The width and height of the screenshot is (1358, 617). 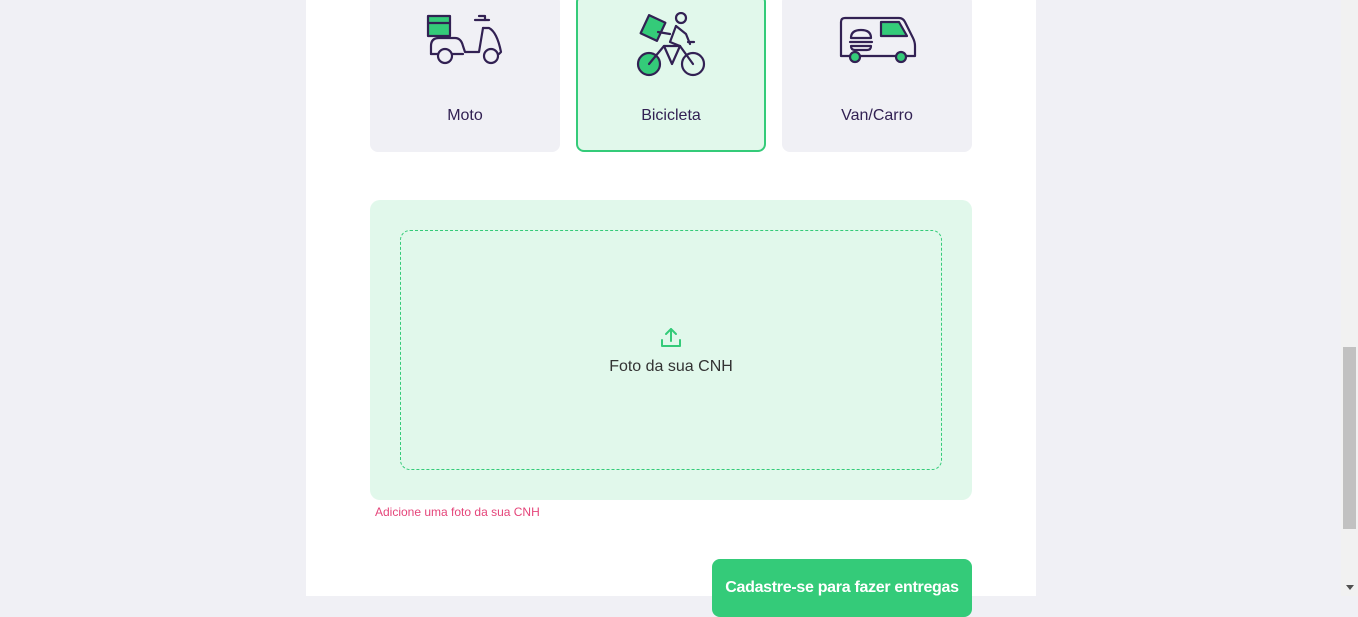 I want to click on submit-button-label: Cadastre-se para fazer entregas, so click(x=842, y=587).